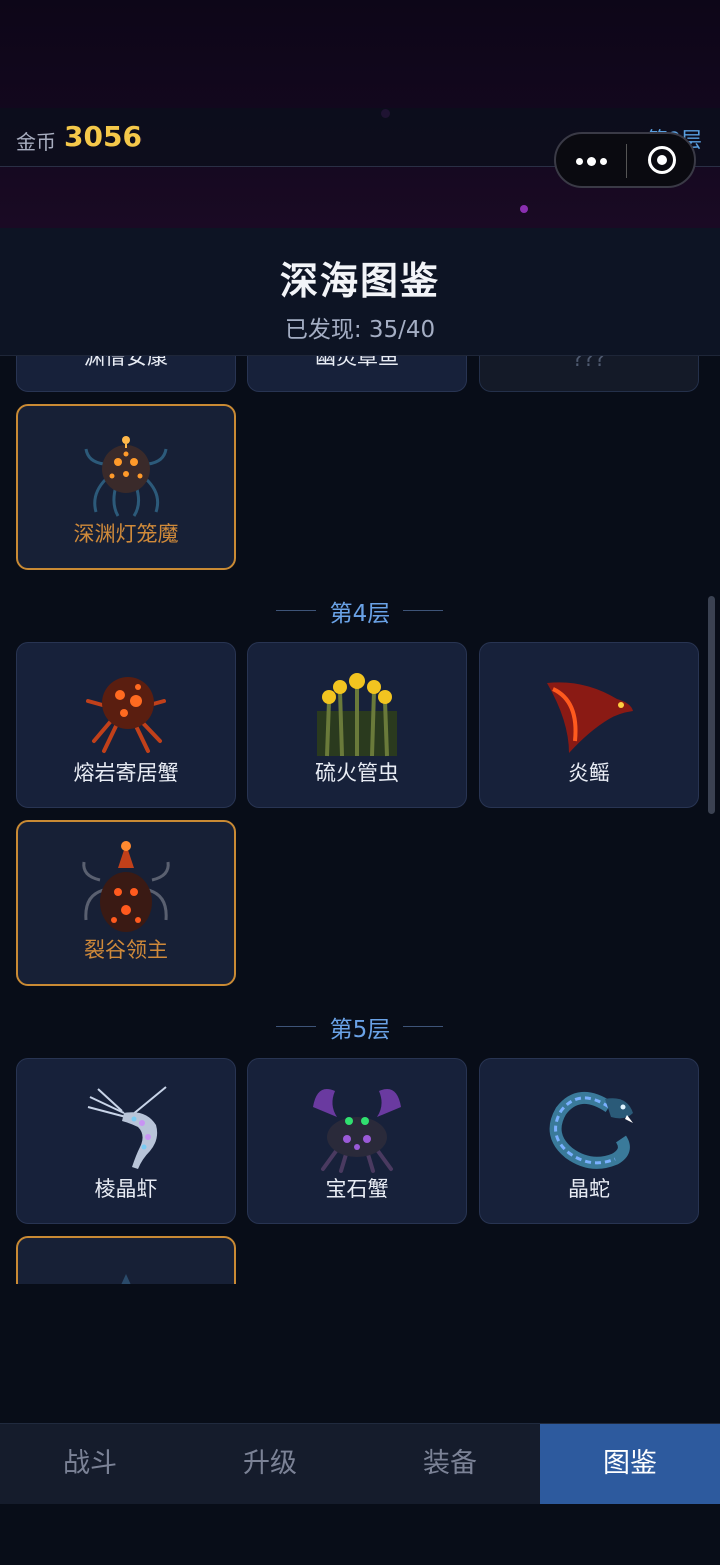  What do you see at coordinates (357, 715) in the screenshot?
I see `sulfur-tubeworm-icon` at bounding box center [357, 715].